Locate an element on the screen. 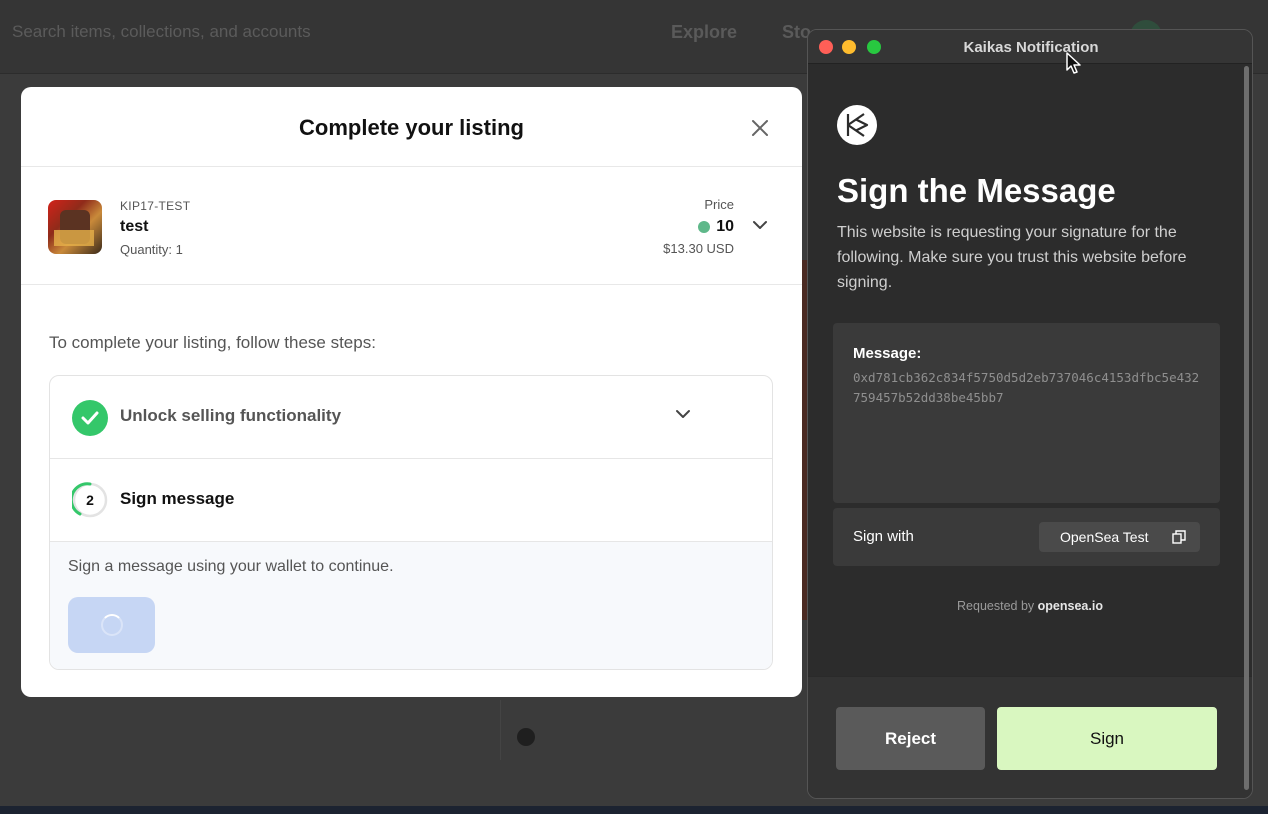 This screenshot has height=814, width=1268. sign-heading: Sign the Message is located at coordinates (976, 190).